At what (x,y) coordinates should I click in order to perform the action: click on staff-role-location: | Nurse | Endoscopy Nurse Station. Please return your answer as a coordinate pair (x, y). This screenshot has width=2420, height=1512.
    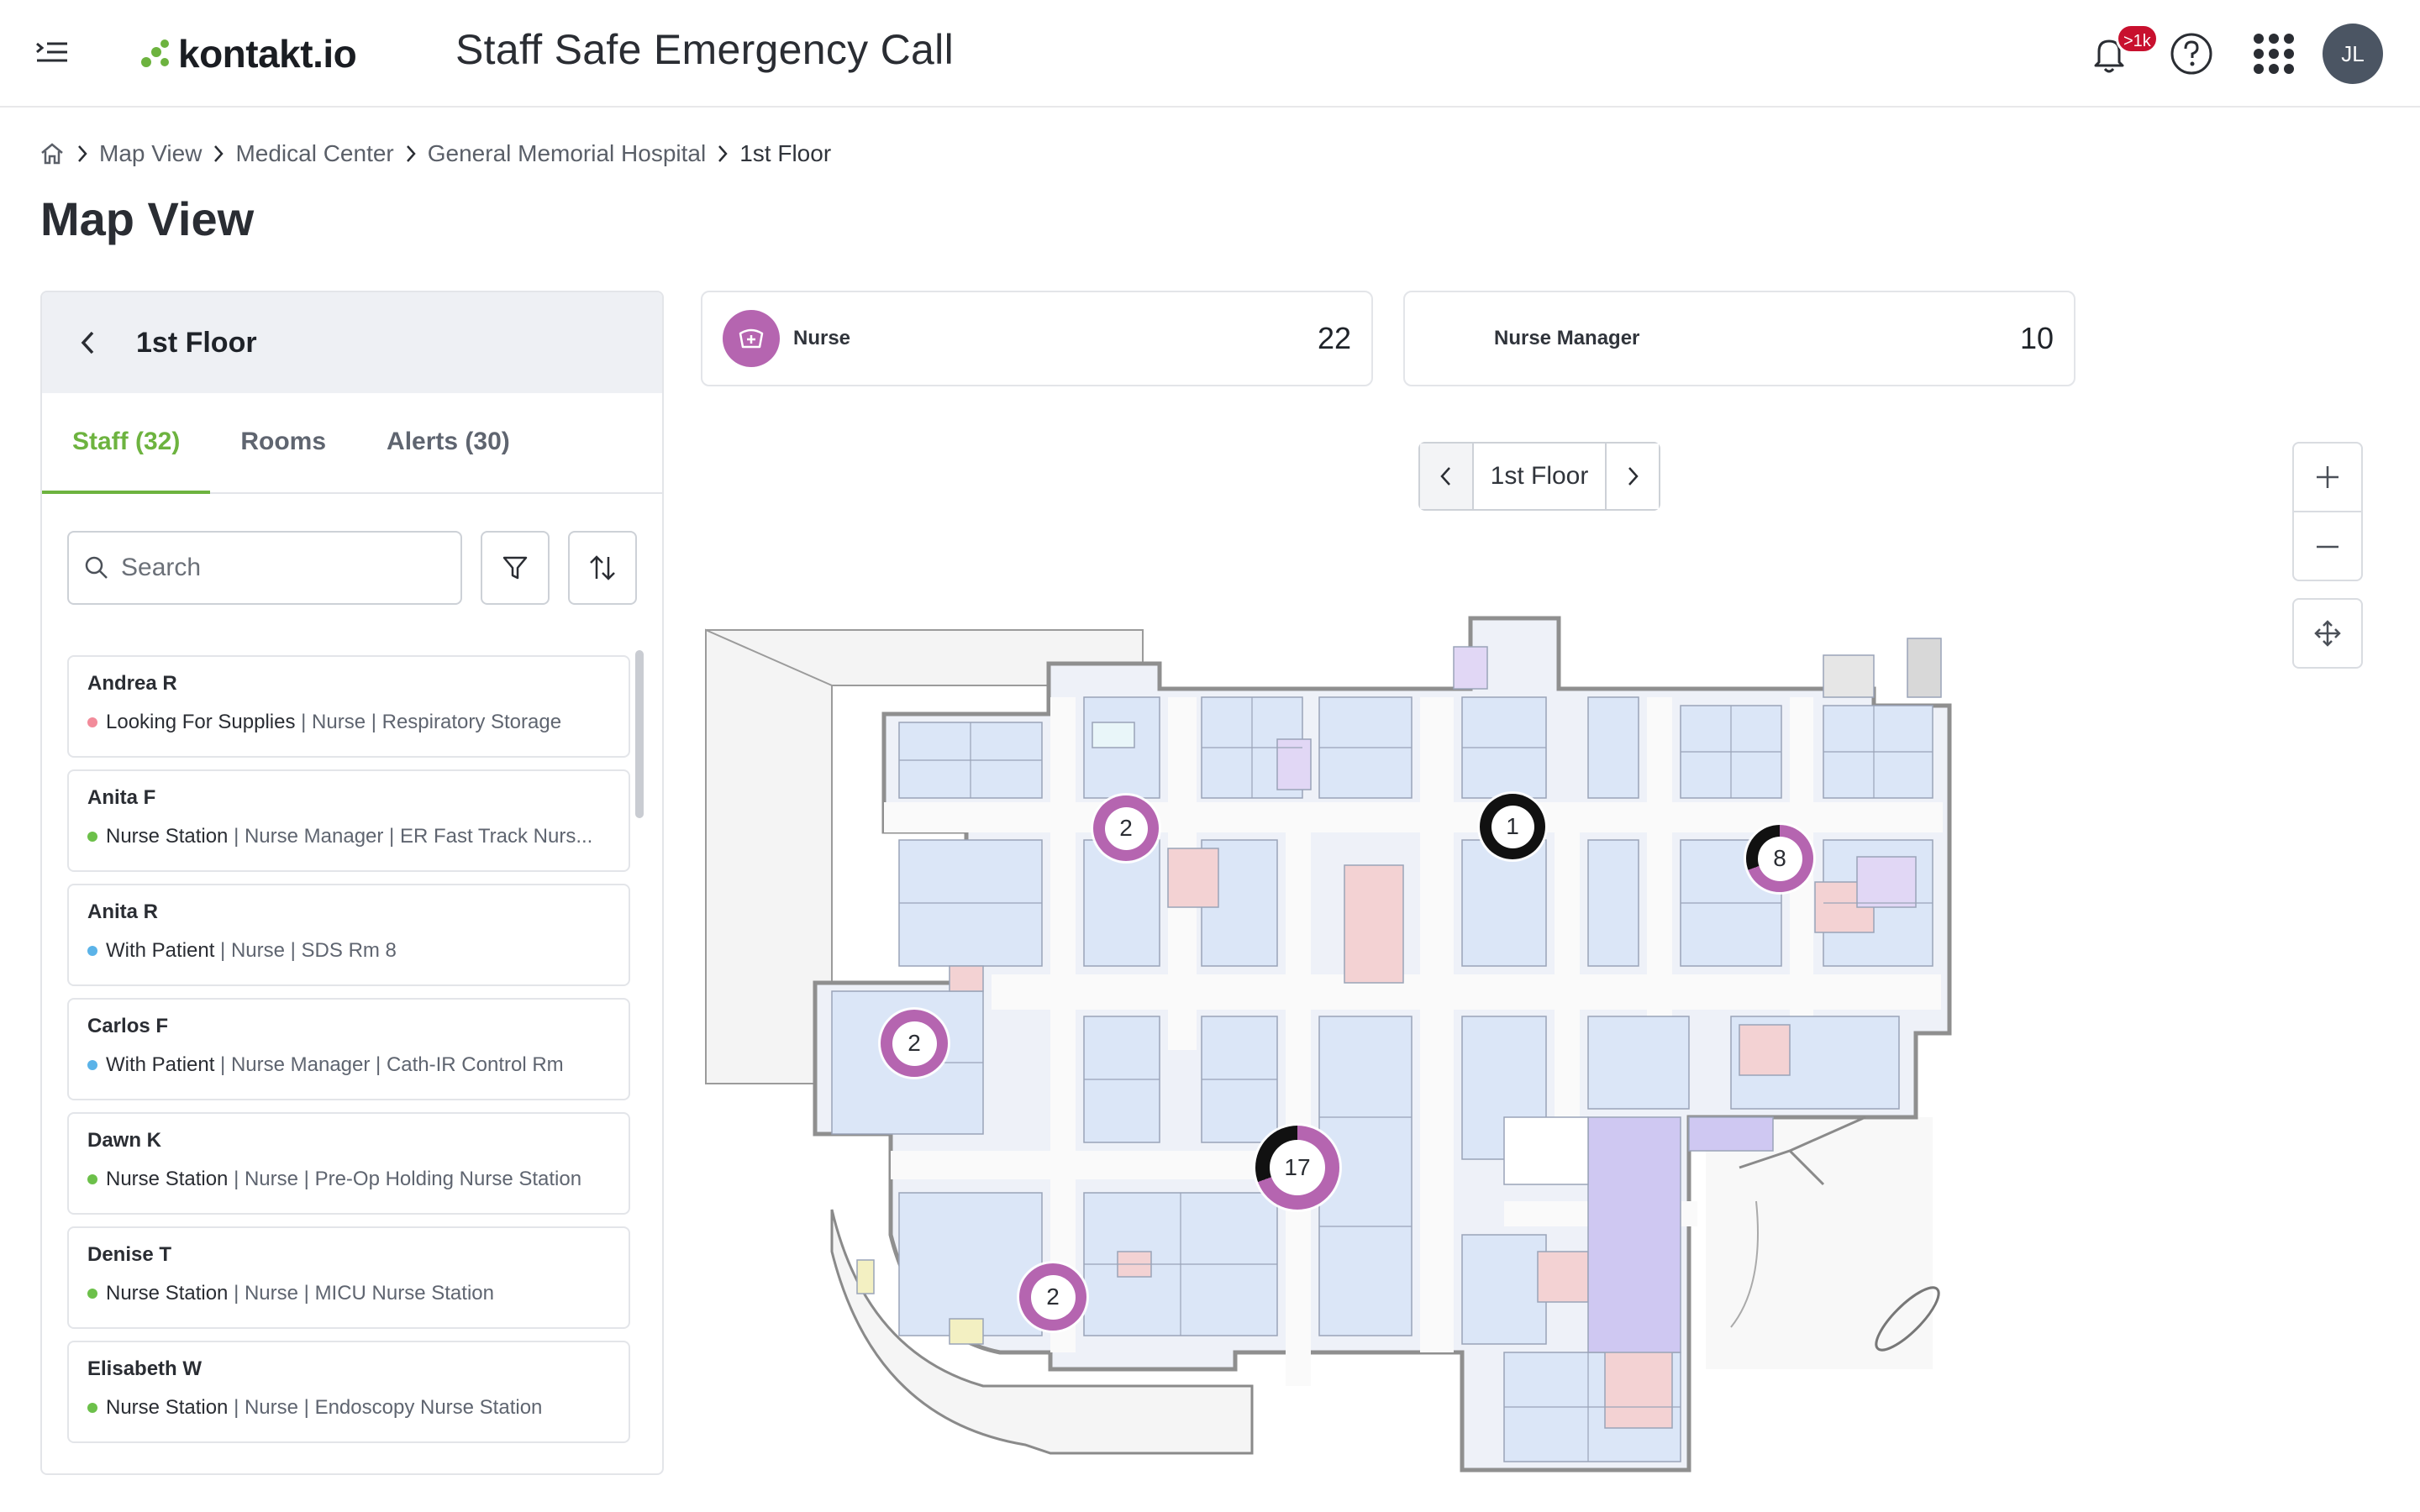
    Looking at the image, I should click on (385, 1407).